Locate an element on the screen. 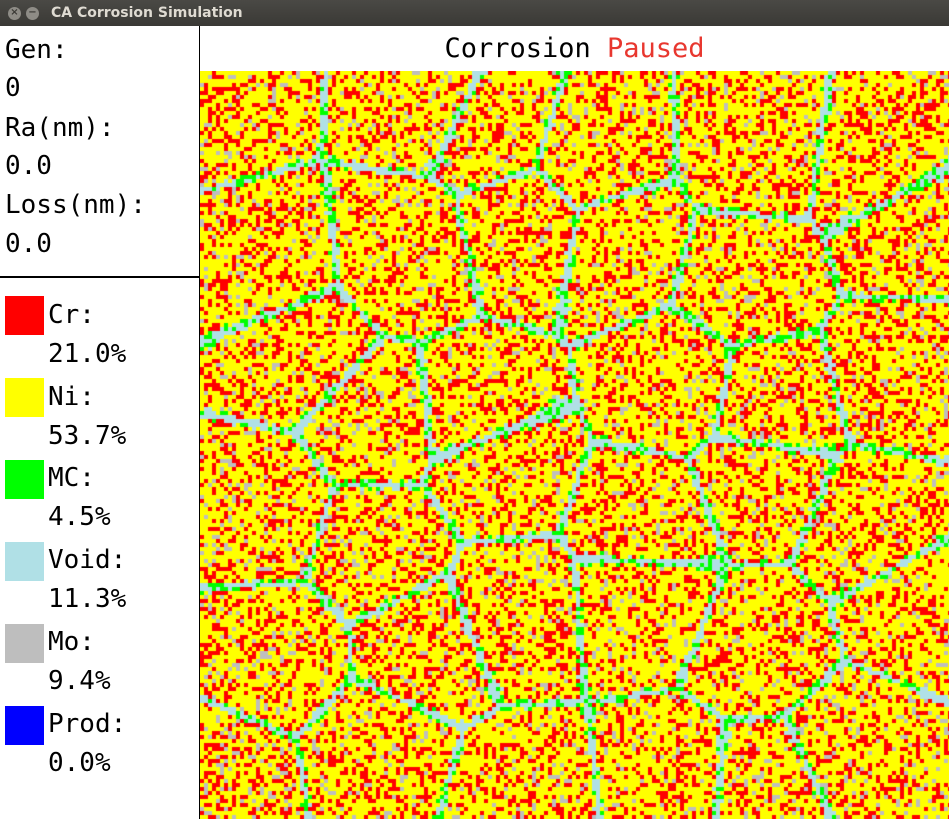 This screenshot has height=819, width=949. minimize-button: − is located at coordinates (32, 13).